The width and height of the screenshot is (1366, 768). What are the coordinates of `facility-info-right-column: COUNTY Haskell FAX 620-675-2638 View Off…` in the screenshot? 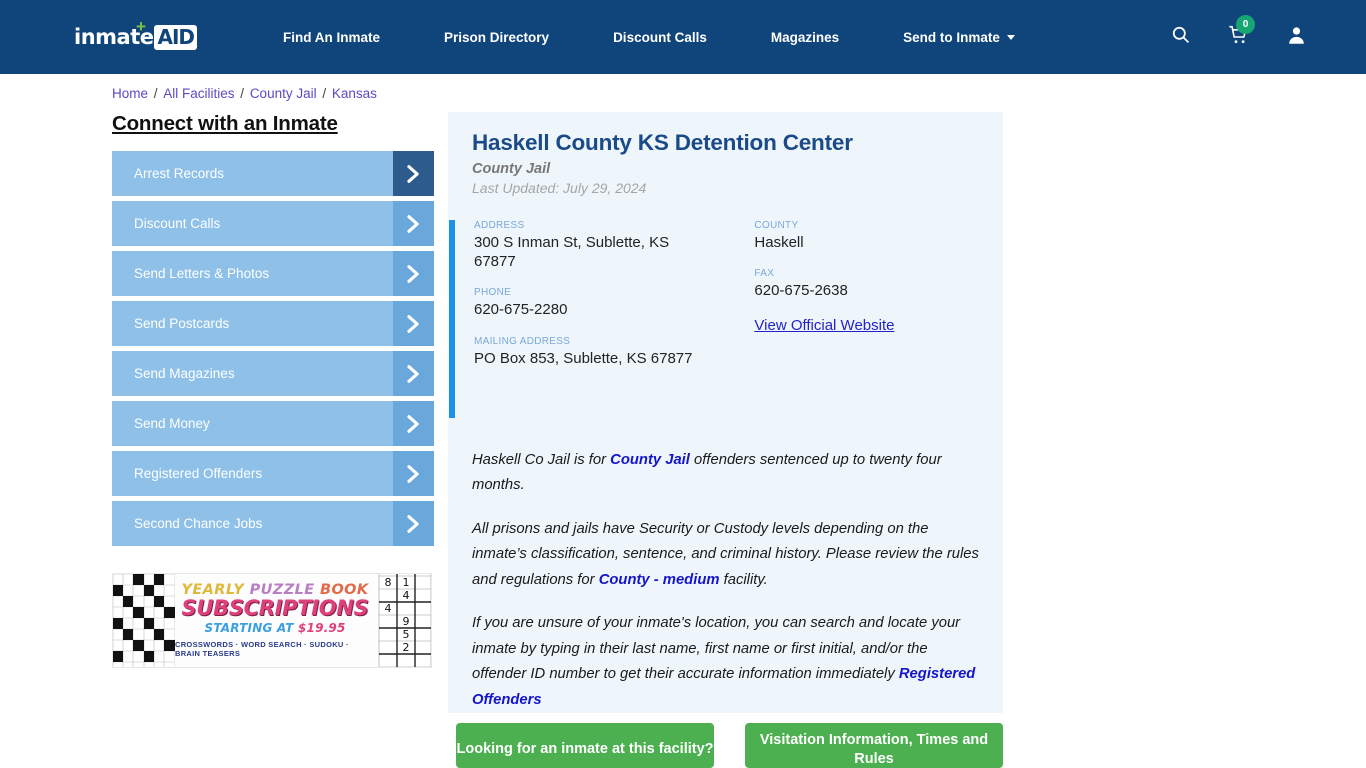 It's located at (878, 302).